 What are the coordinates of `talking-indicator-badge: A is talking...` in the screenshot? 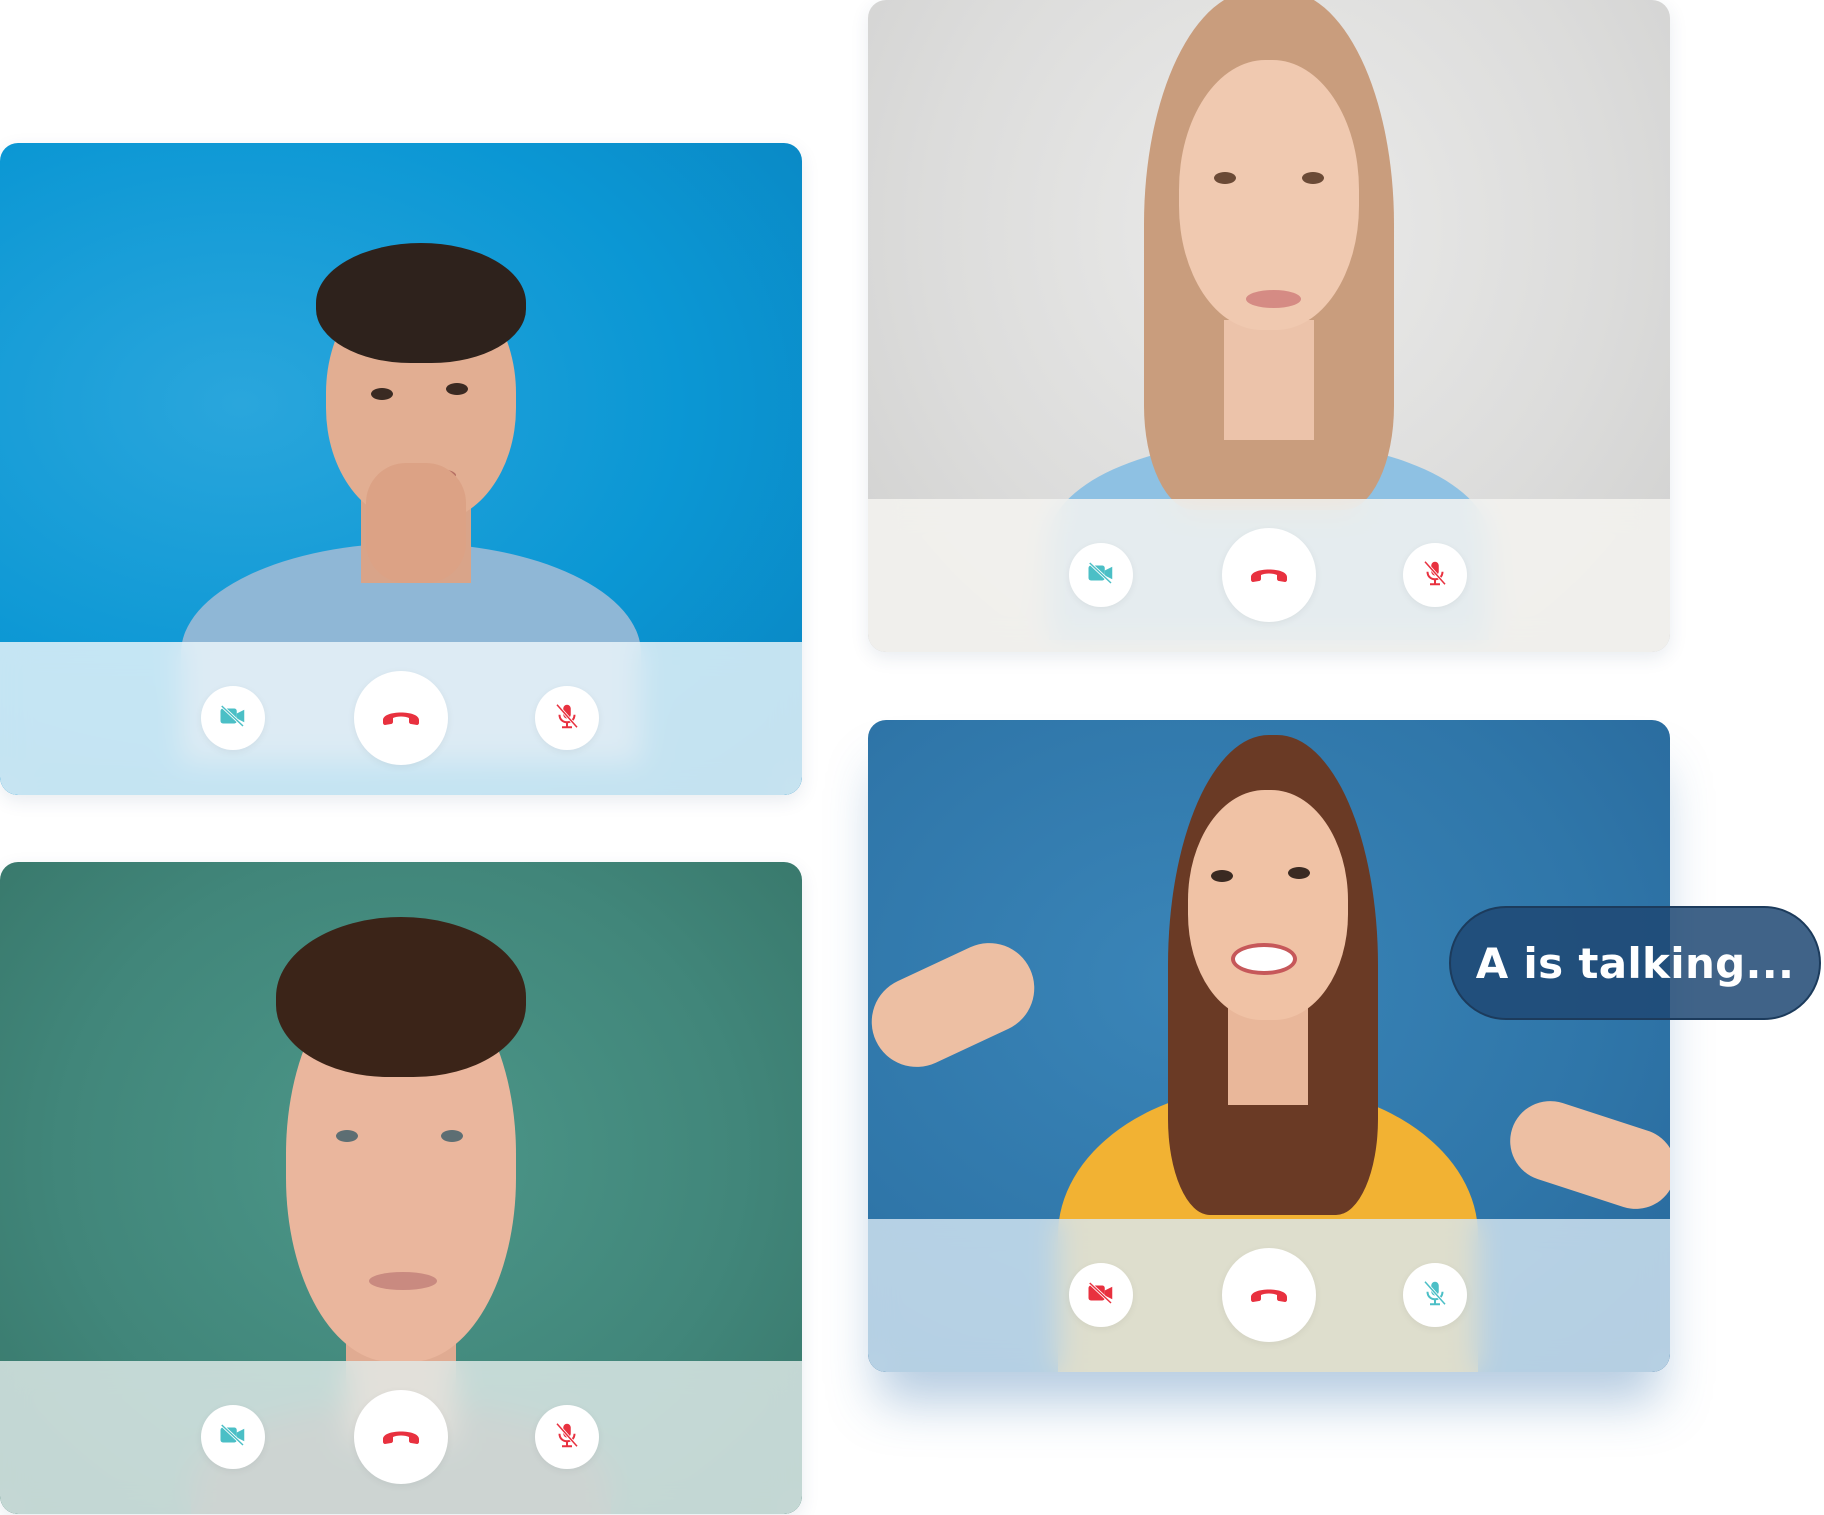 It's located at (1635, 963).